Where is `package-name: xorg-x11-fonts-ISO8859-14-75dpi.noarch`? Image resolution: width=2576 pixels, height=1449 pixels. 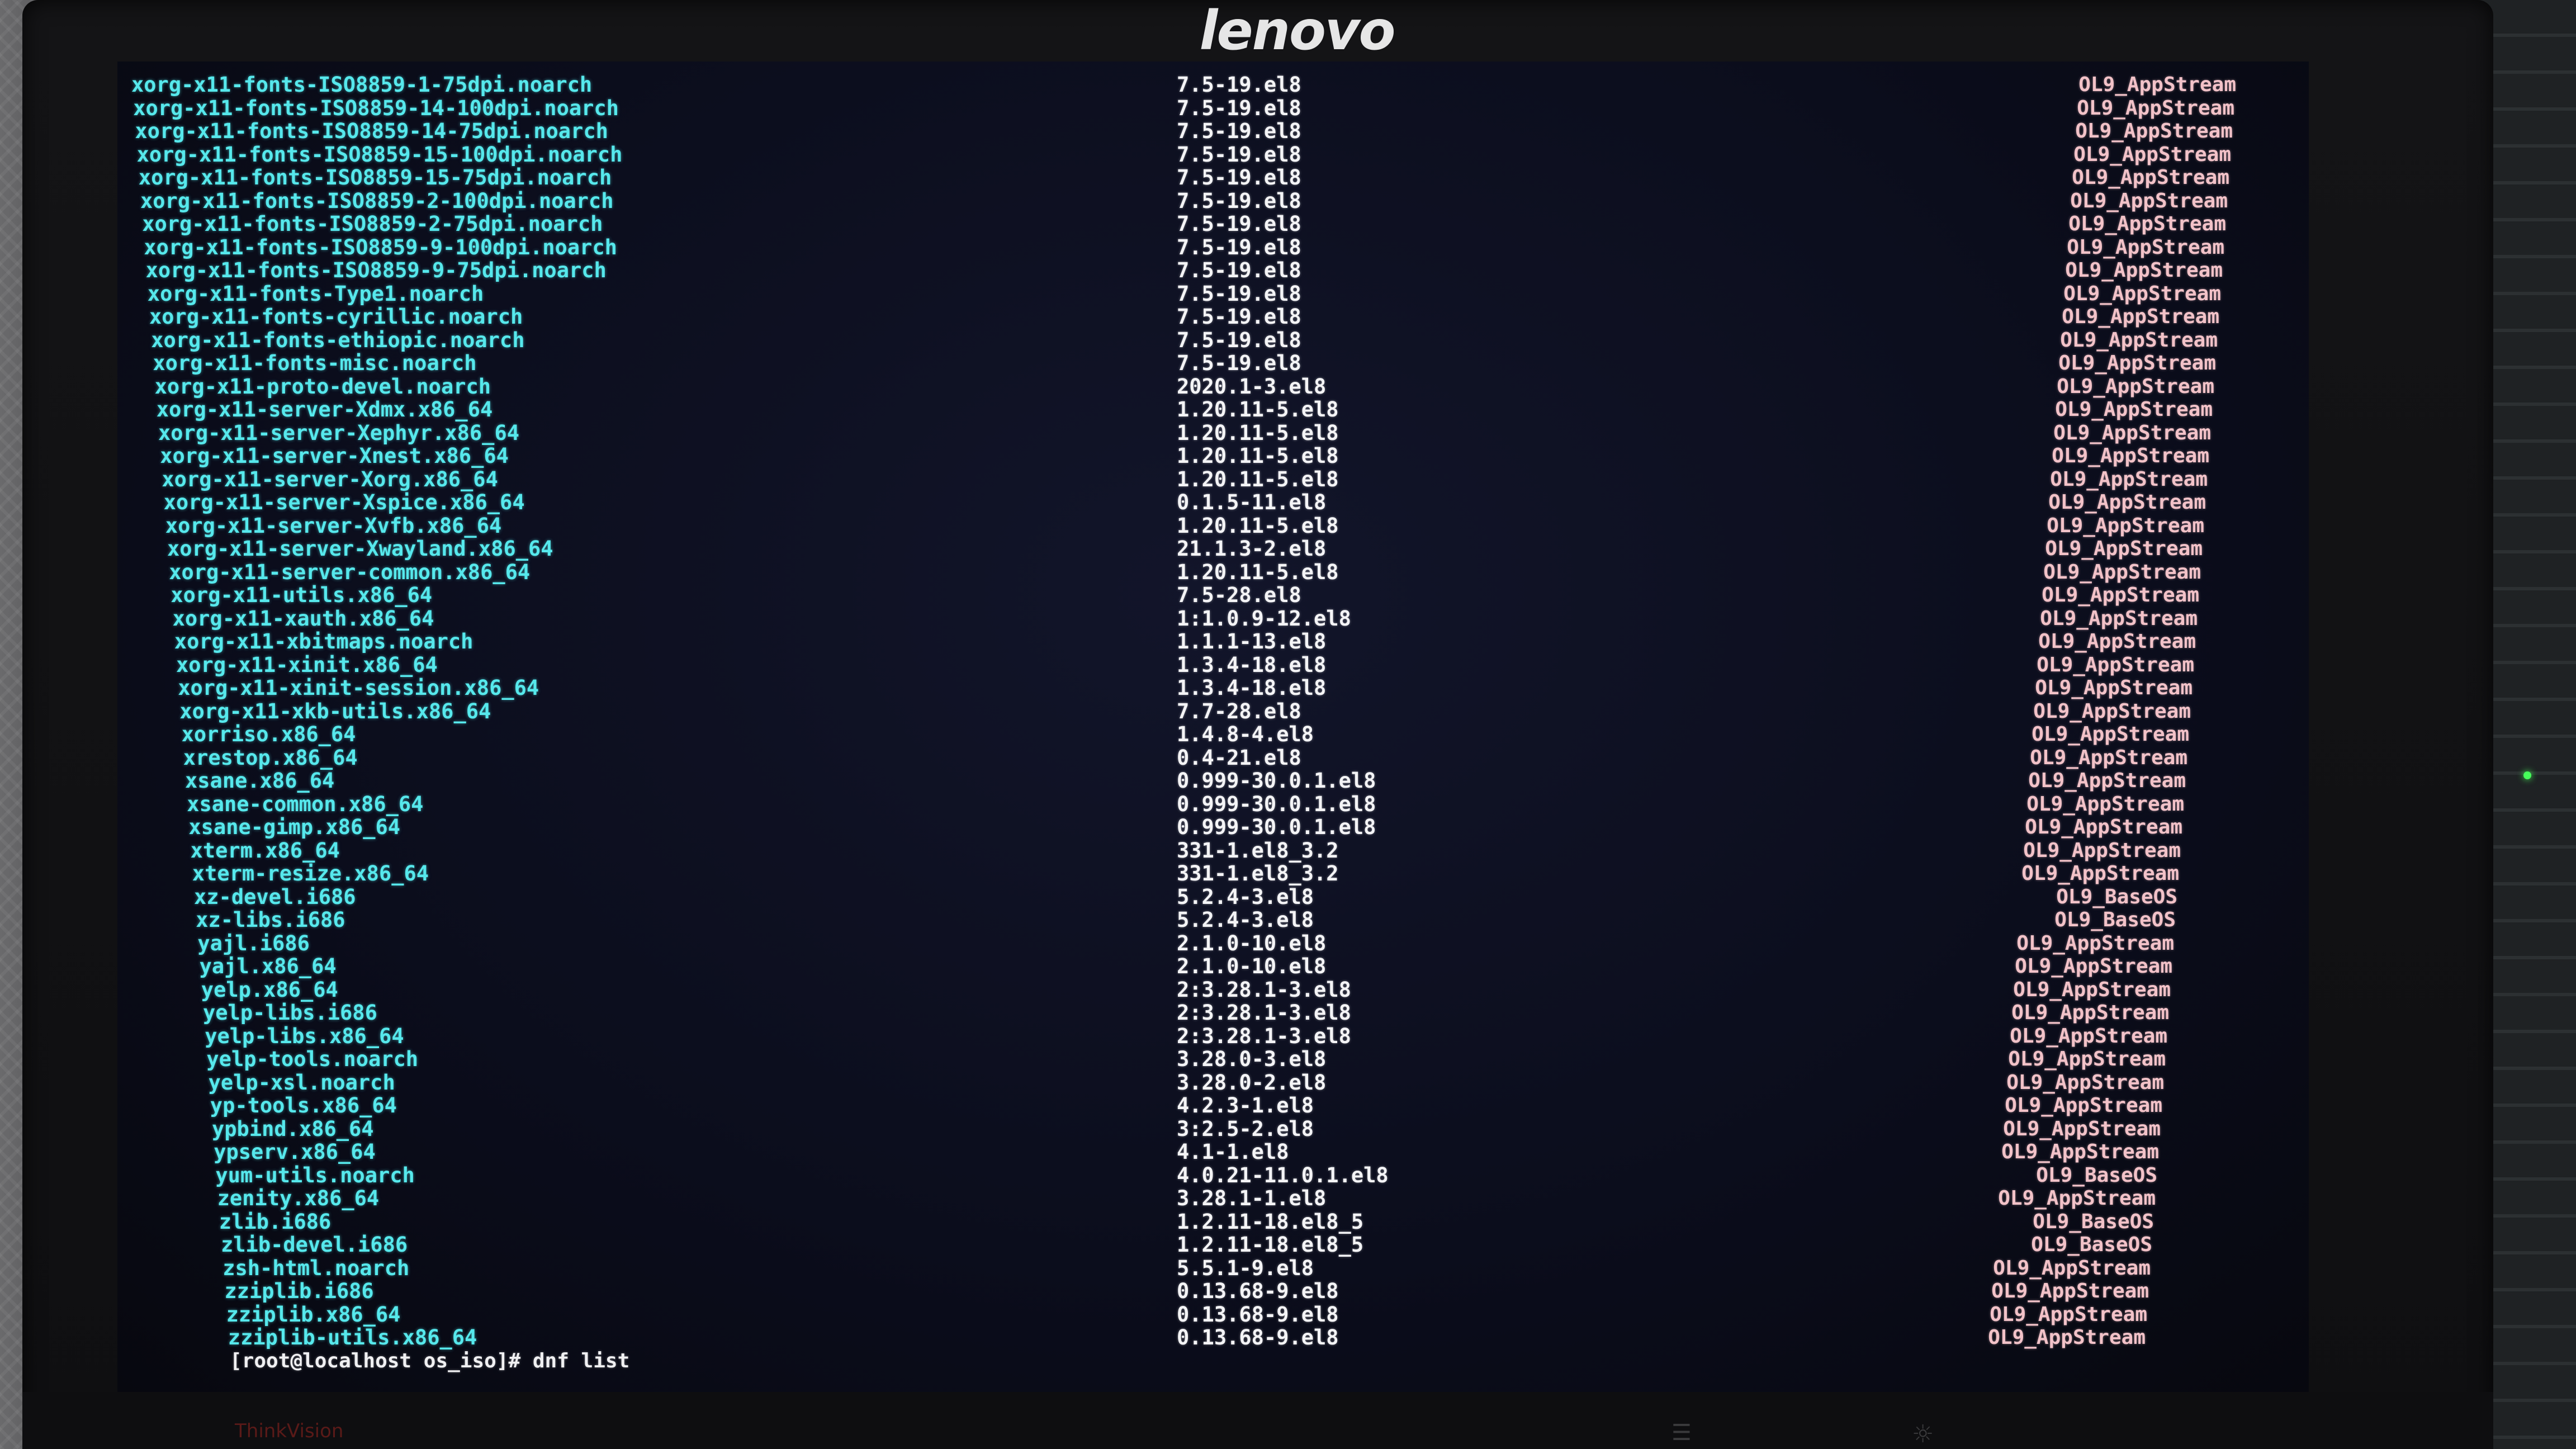 package-name: xorg-x11-fonts-ISO8859-14-75dpi.noarch is located at coordinates (371, 131).